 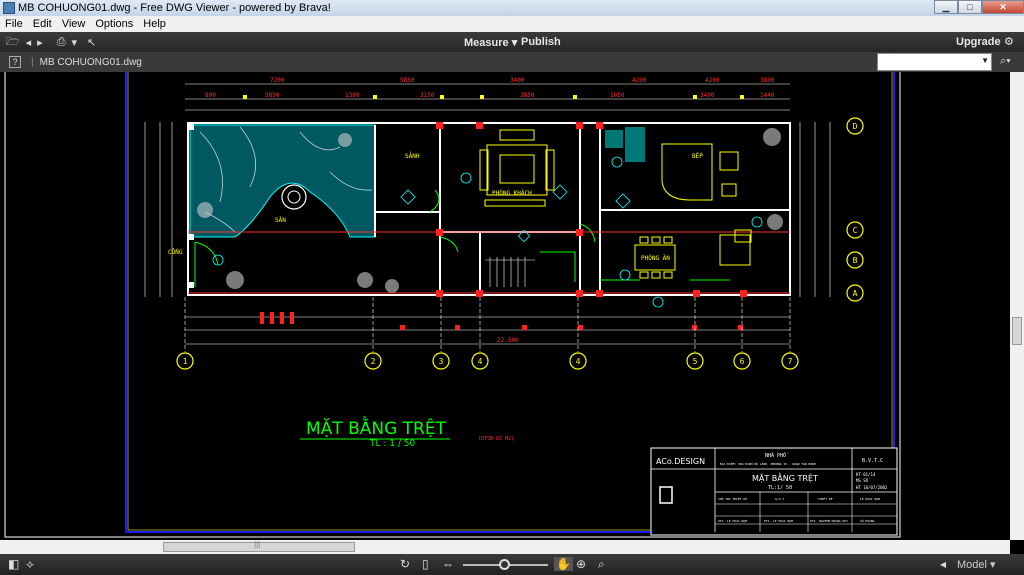 What do you see at coordinates (30, 564) in the screenshot?
I see `layers-icon: ⟡` at bounding box center [30, 564].